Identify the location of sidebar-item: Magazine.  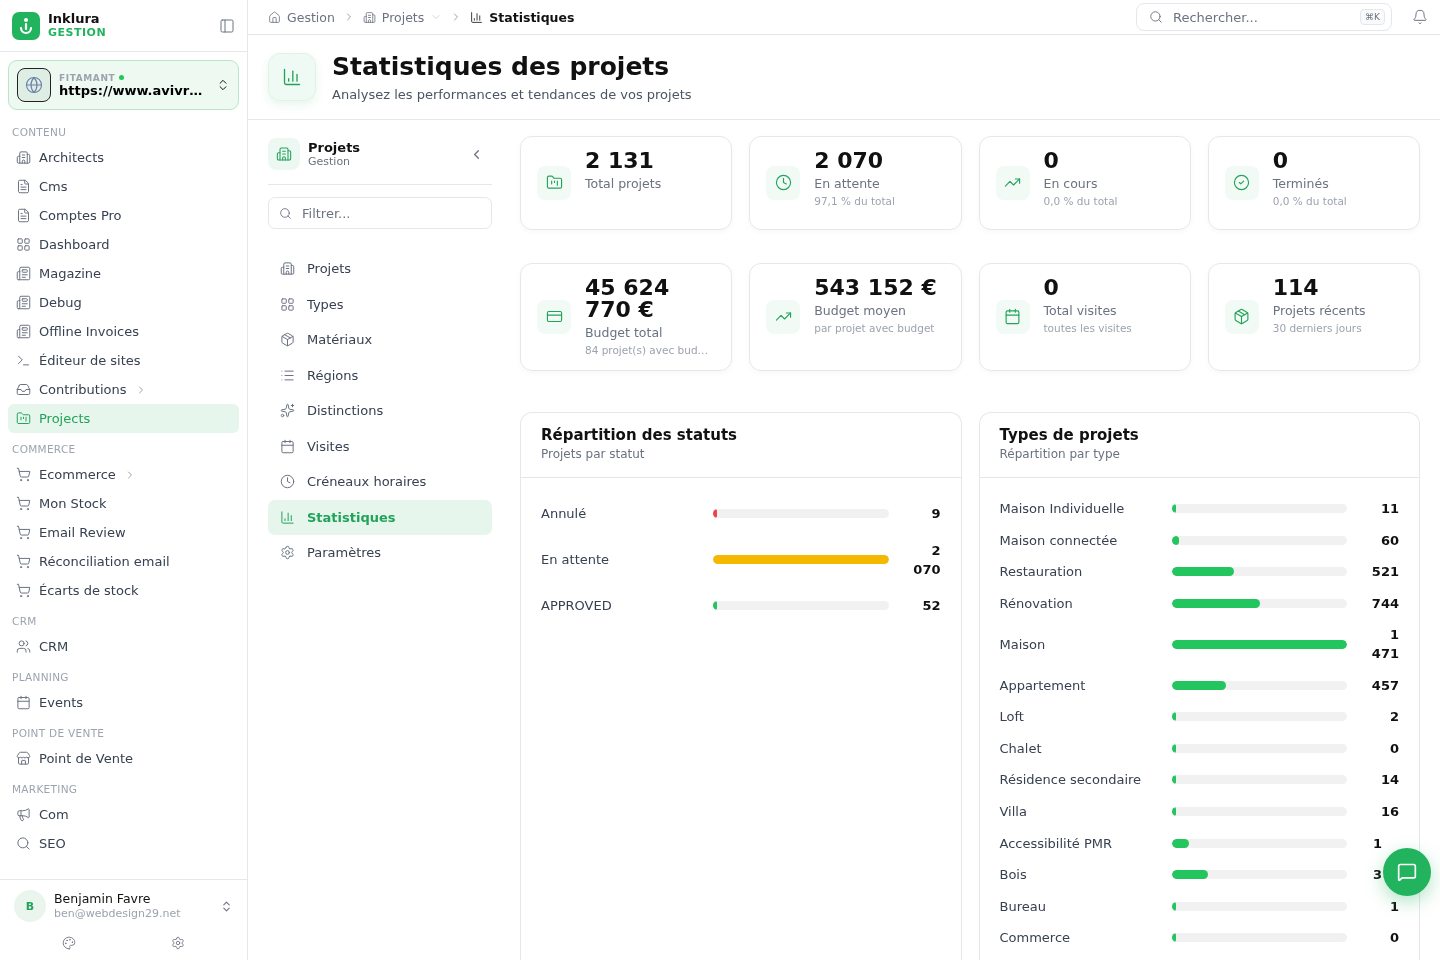
(123, 273).